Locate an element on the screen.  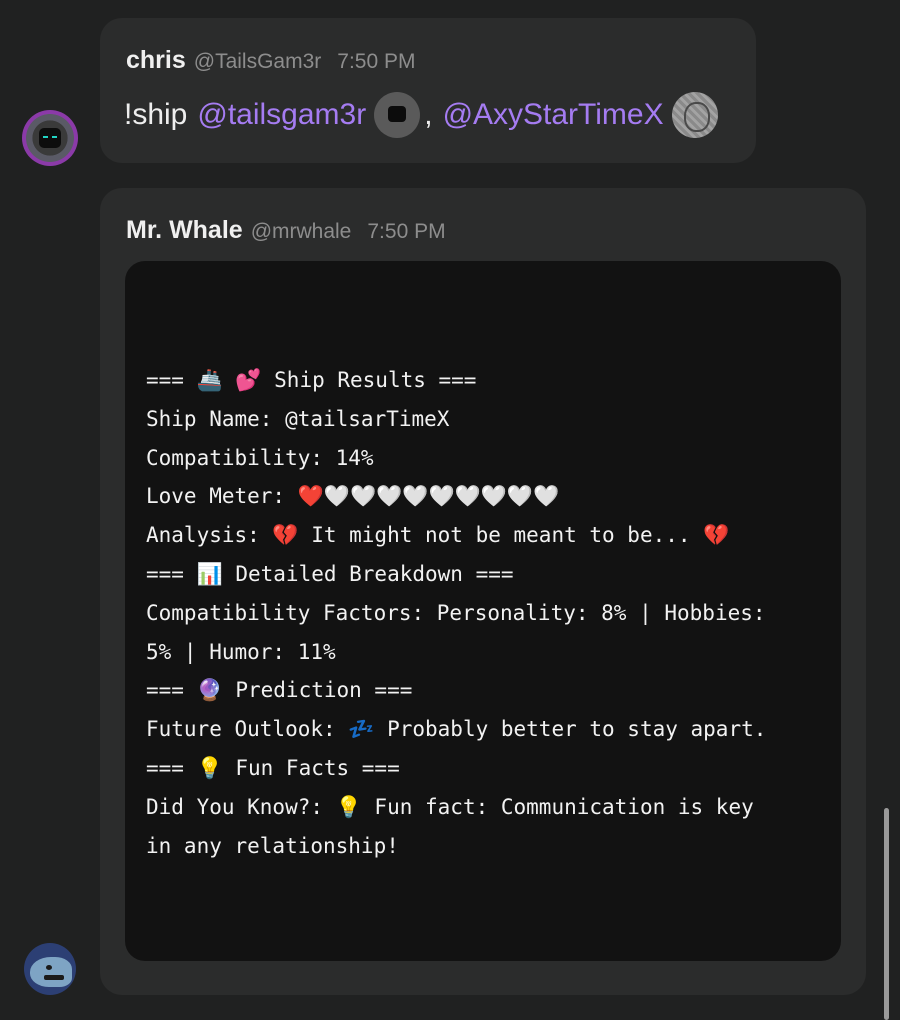
code-line-prediction-heading: === 🔮 Prediction === is located at coordinates (279, 690).